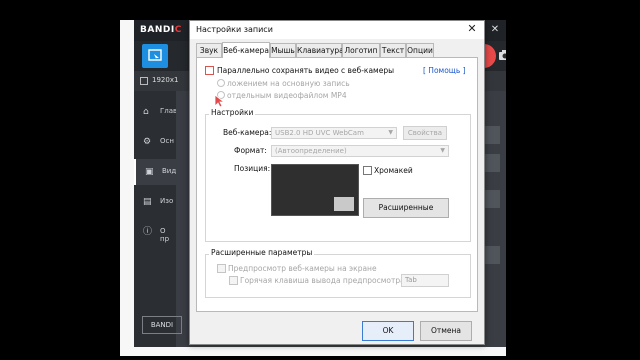 The image size is (640, 360). What do you see at coordinates (209, 50) in the screenshot?
I see `tab-sound: Звук` at bounding box center [209, 50].